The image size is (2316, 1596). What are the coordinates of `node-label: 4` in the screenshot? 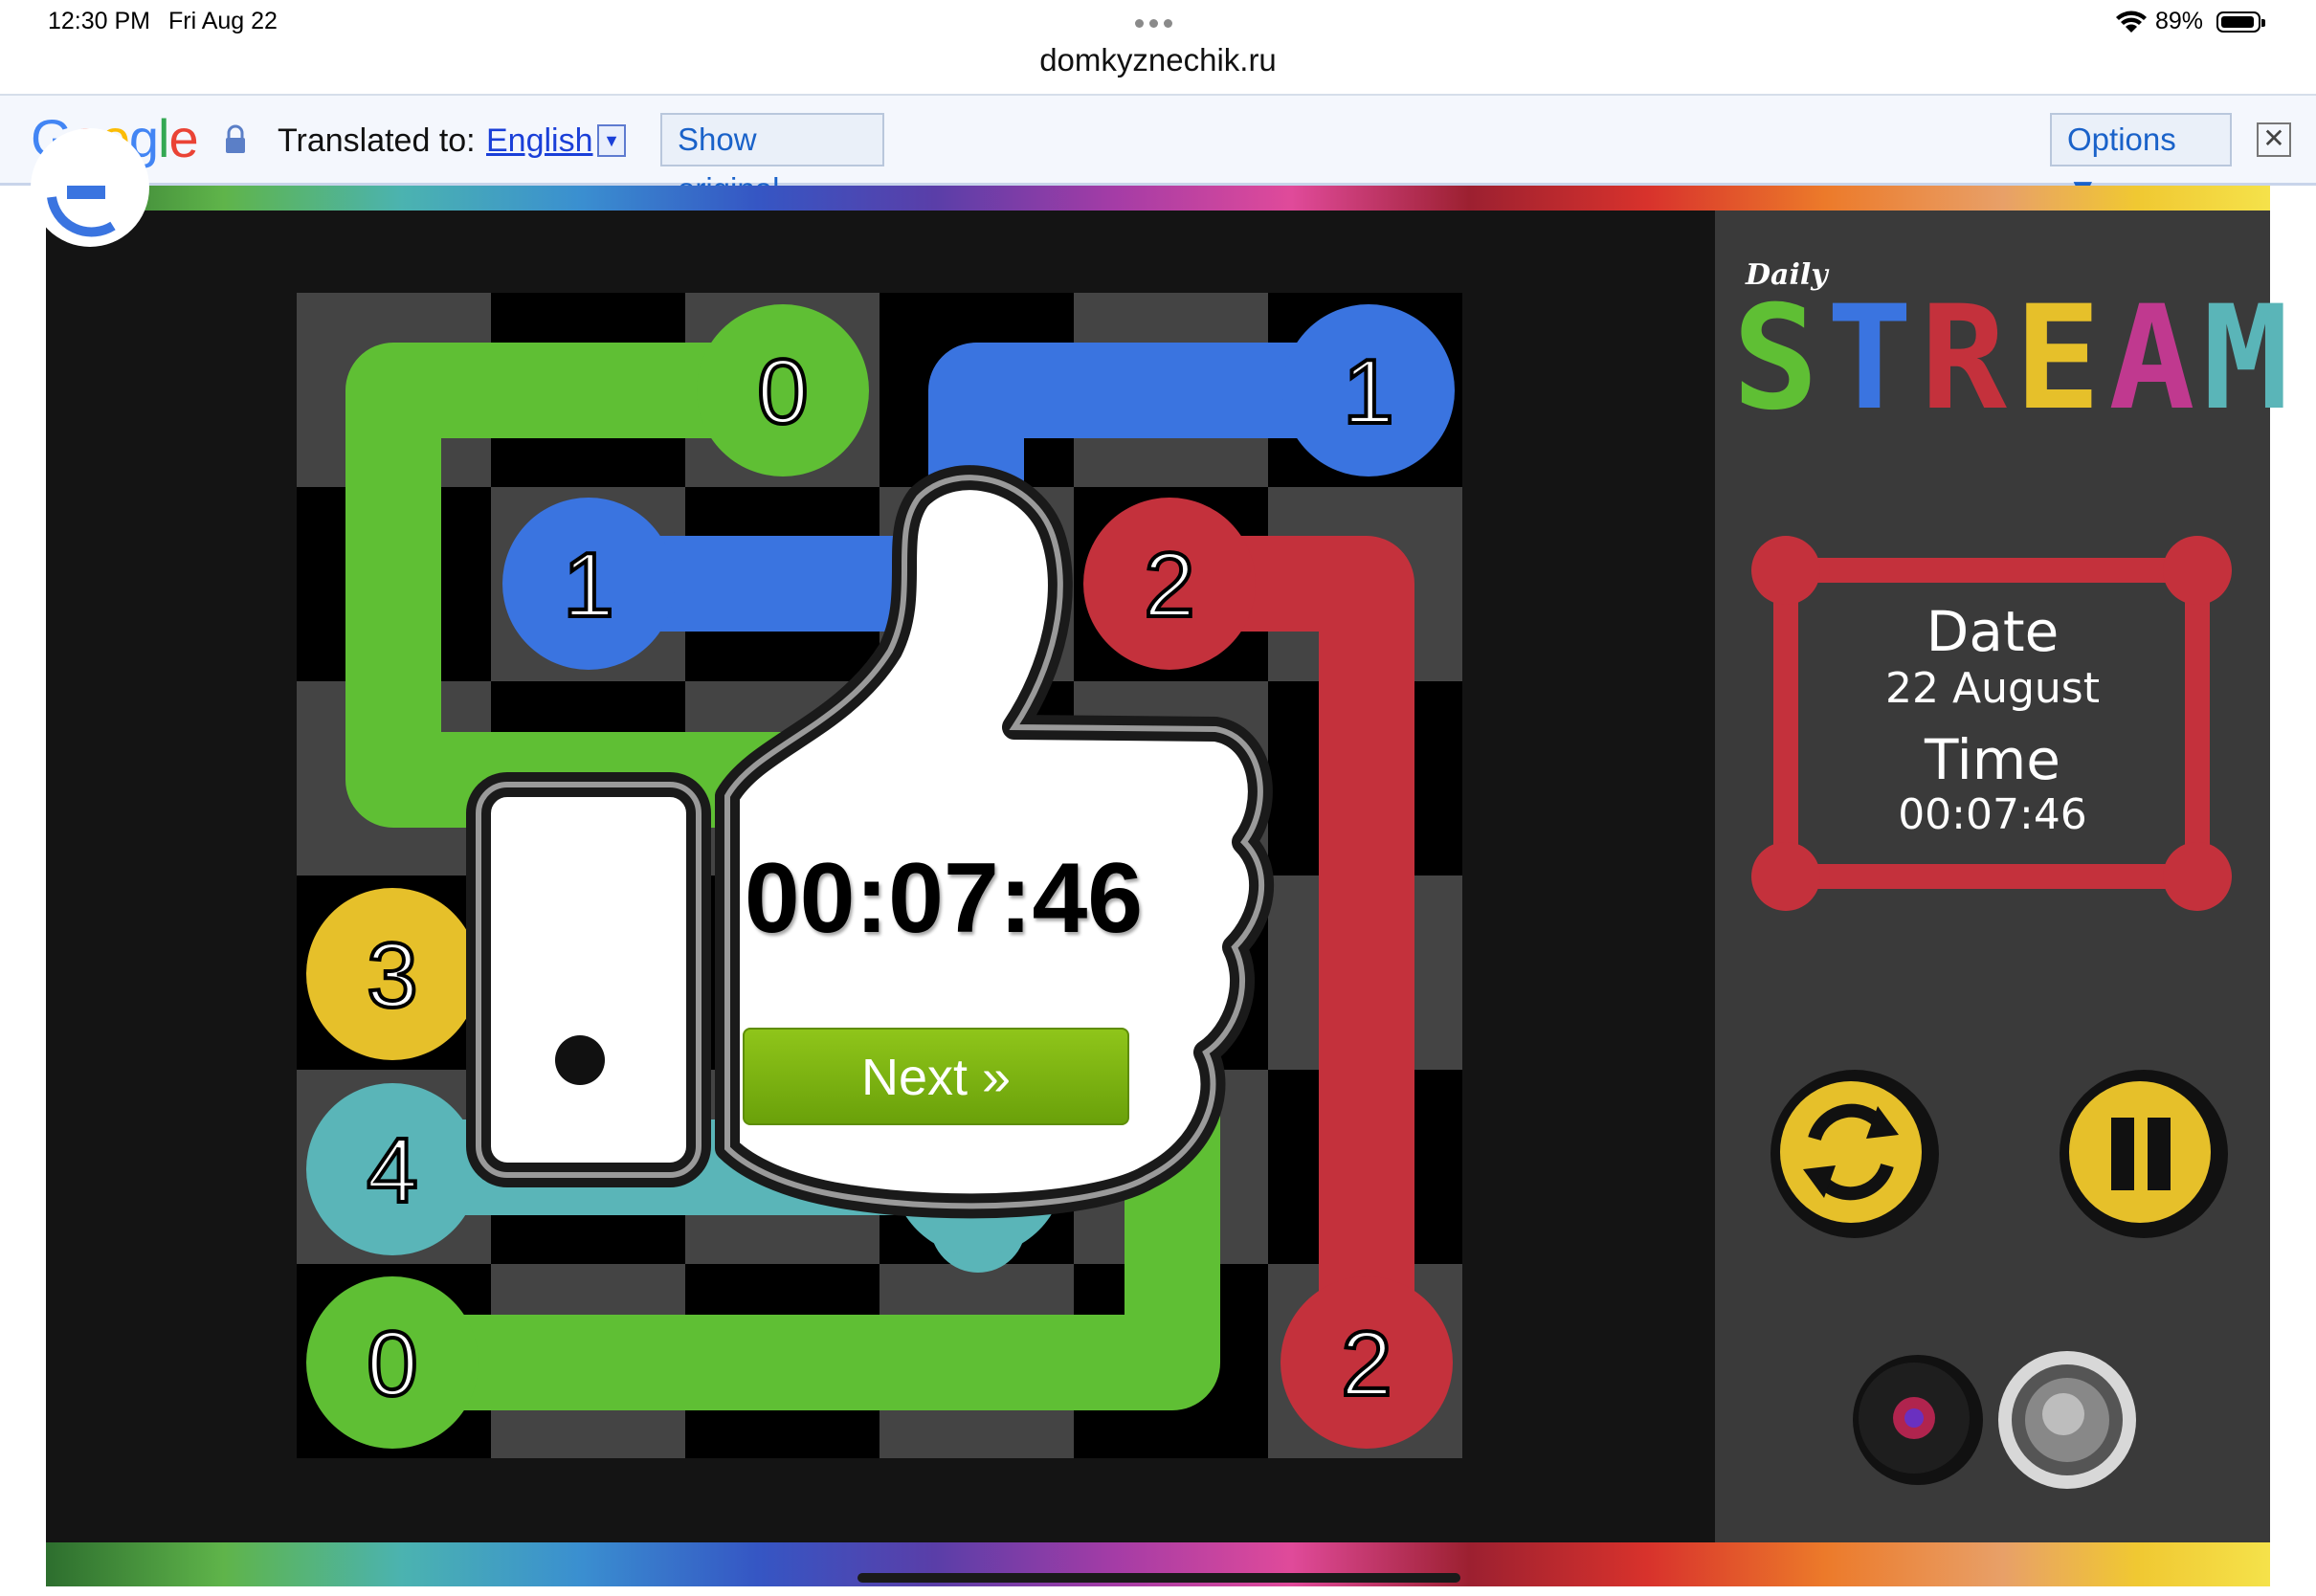 It's located at (392, 1171).